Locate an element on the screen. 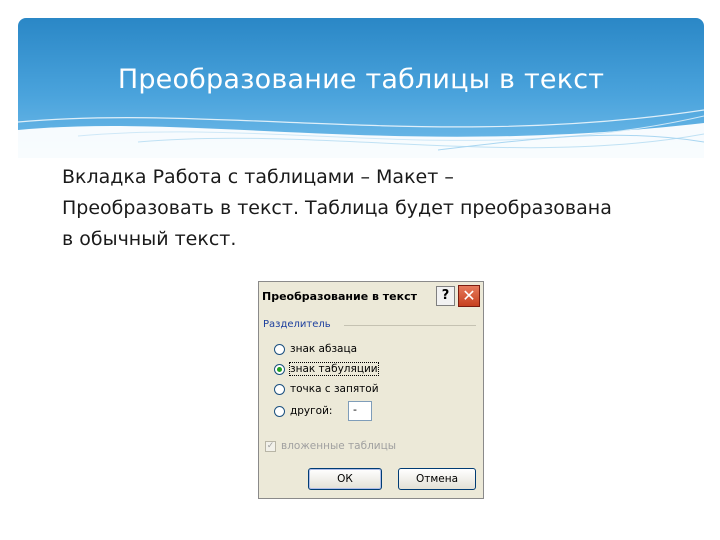 The height and width of the screenshot is (540, 720). radio-semicolon: точка с запятой is located at coordinates (326, 389).